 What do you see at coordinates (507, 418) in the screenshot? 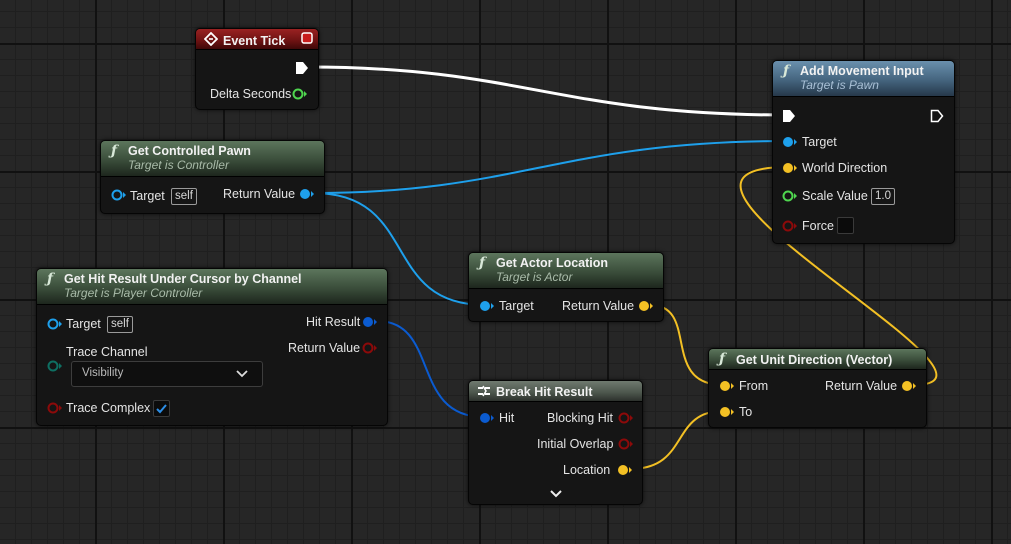
I see `hit-label: Hit` at bounding box center [507, 418].